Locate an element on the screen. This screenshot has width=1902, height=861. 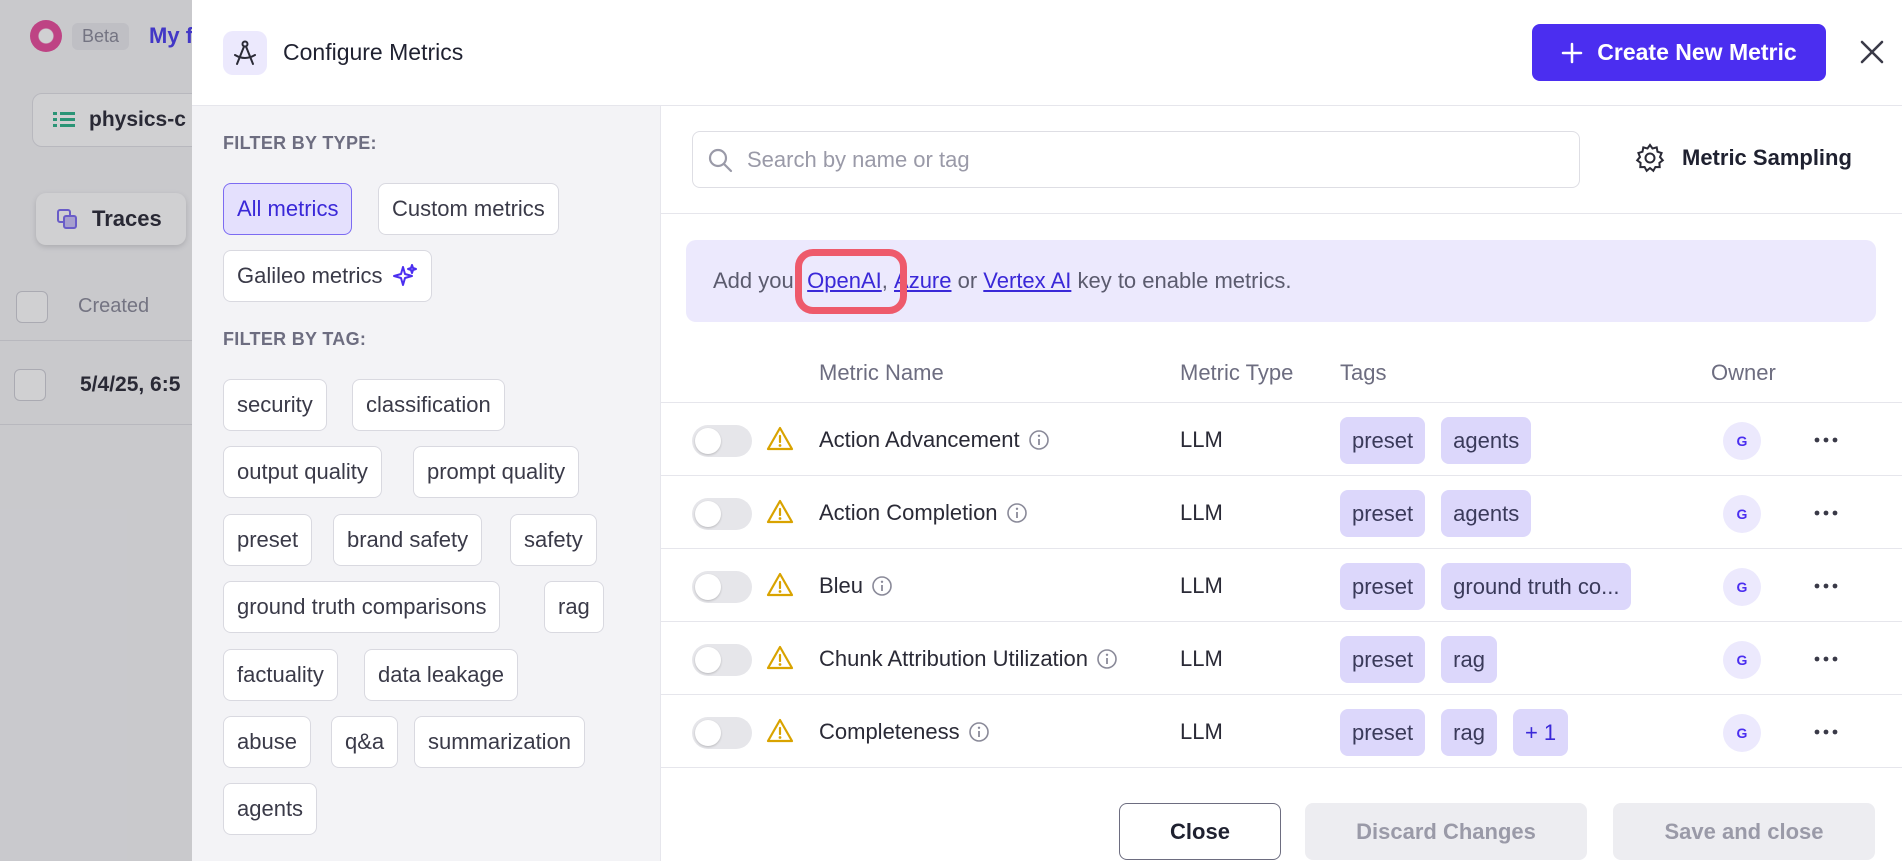
tag-chip-classification: classification is located at coordinates (428, 405).